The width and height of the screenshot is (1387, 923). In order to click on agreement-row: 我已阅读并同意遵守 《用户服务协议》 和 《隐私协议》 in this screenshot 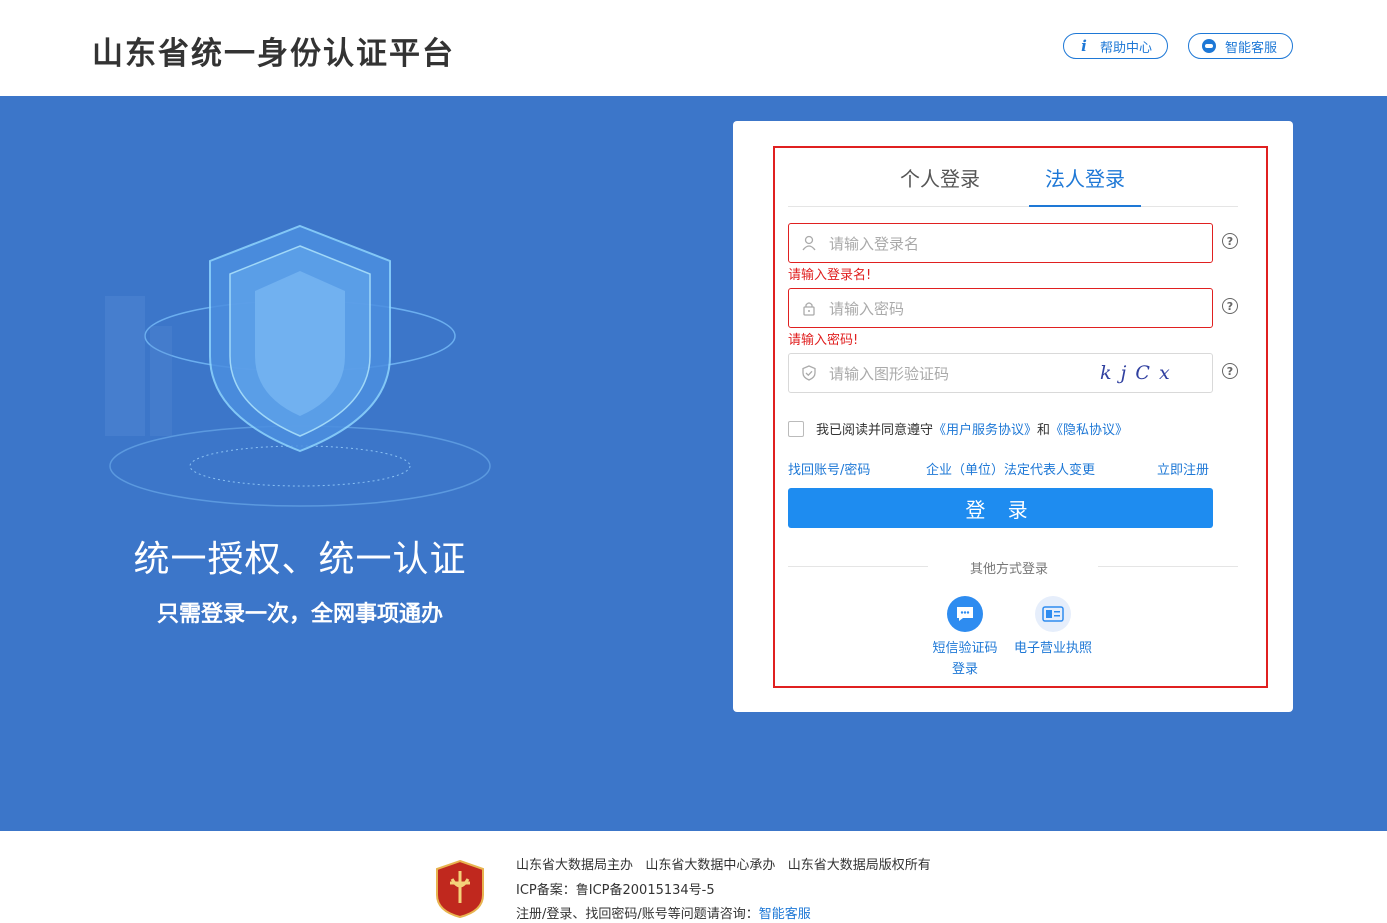, I will do `click(958, 428)`.